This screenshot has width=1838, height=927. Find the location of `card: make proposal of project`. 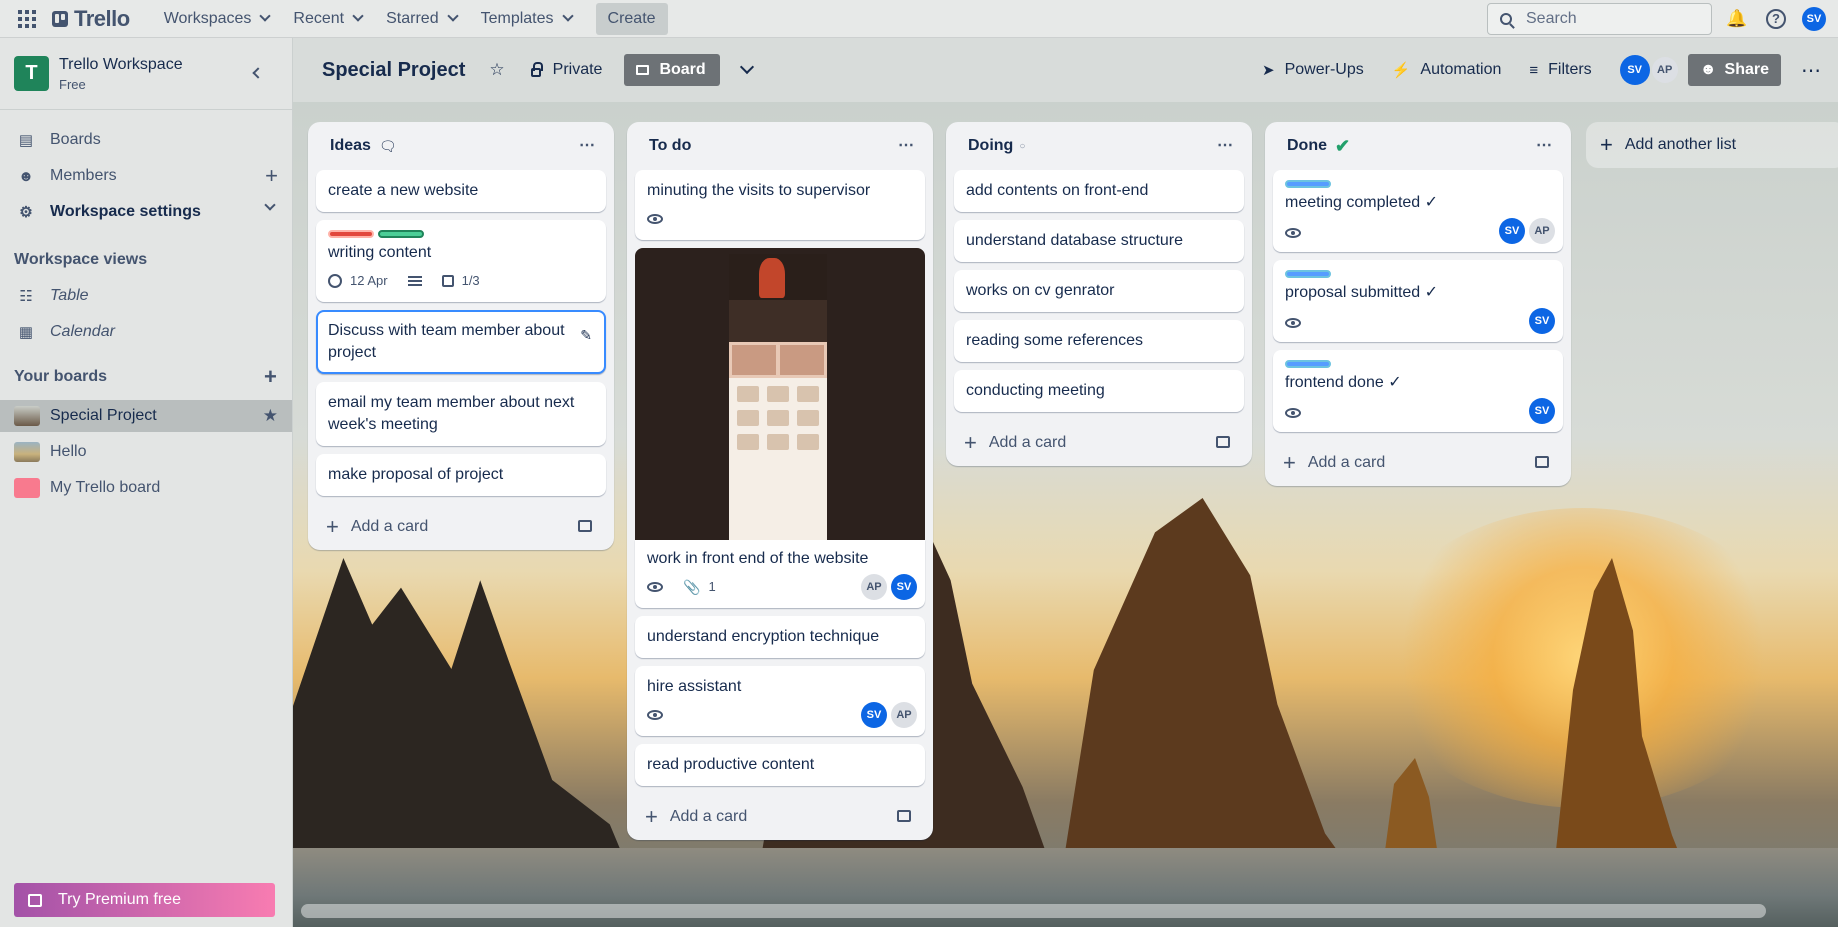

card: make proposal of project is located at coordinates (461, 475).